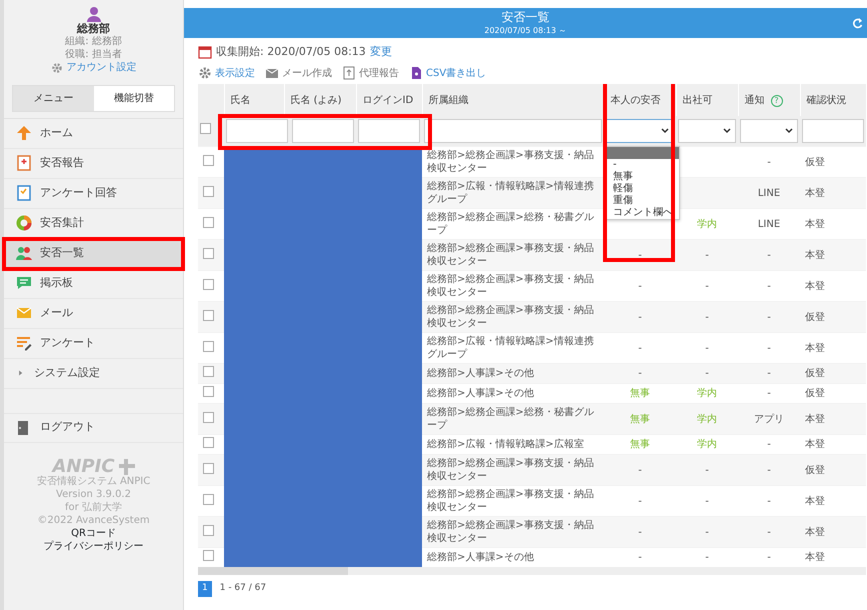 This screenshot has width=867, height=610. Describe the element at coordinates (24, 313) in the screenshot. I see `mail-icon` at that location.